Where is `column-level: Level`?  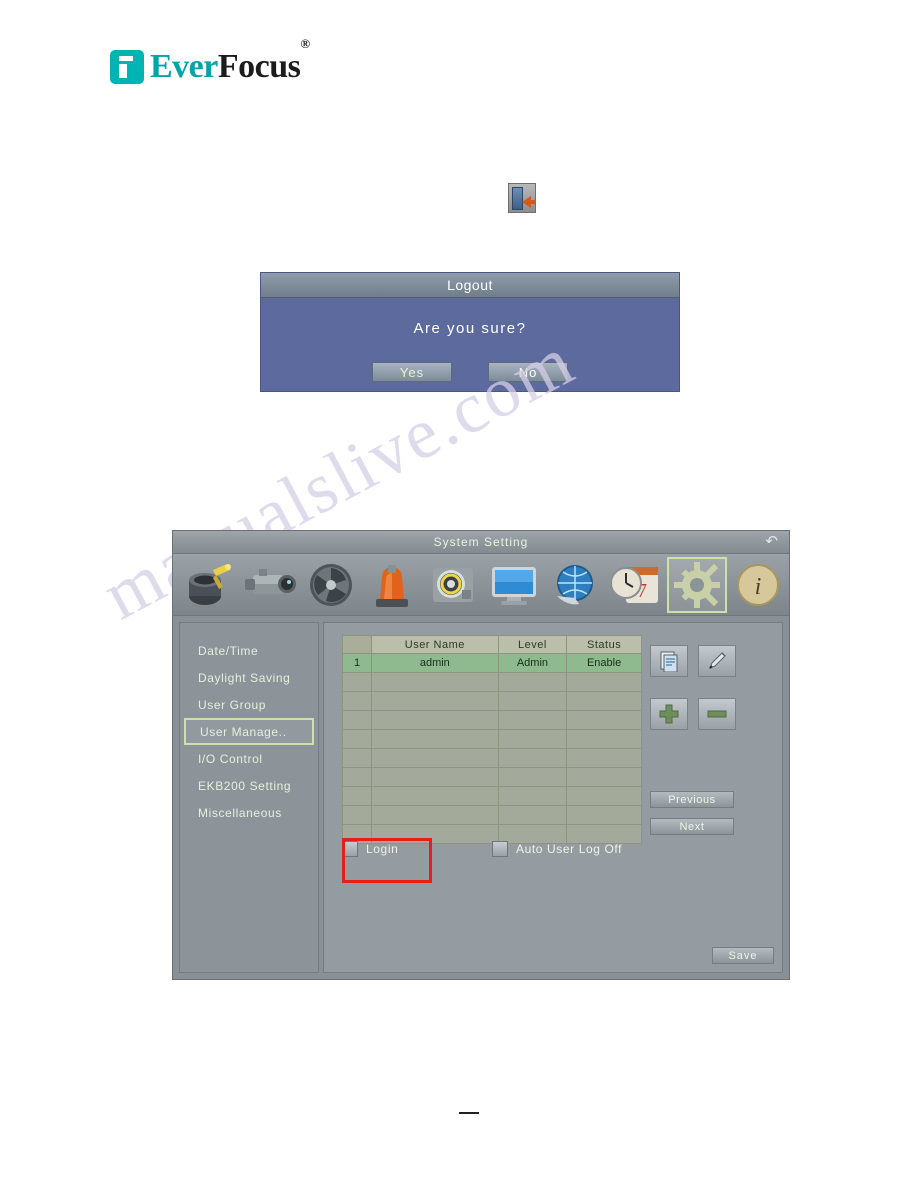 column-level: Level is located at coordinates (532, 644).